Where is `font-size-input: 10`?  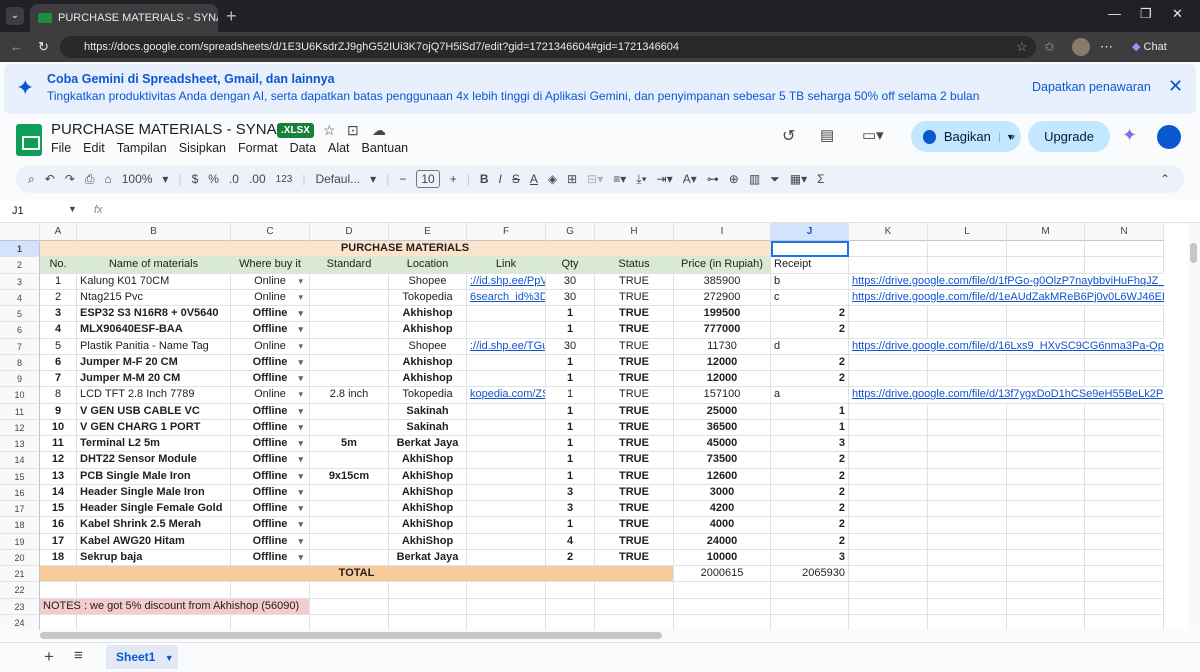
font-size-input: 10 is located at coordinates (428, 179).